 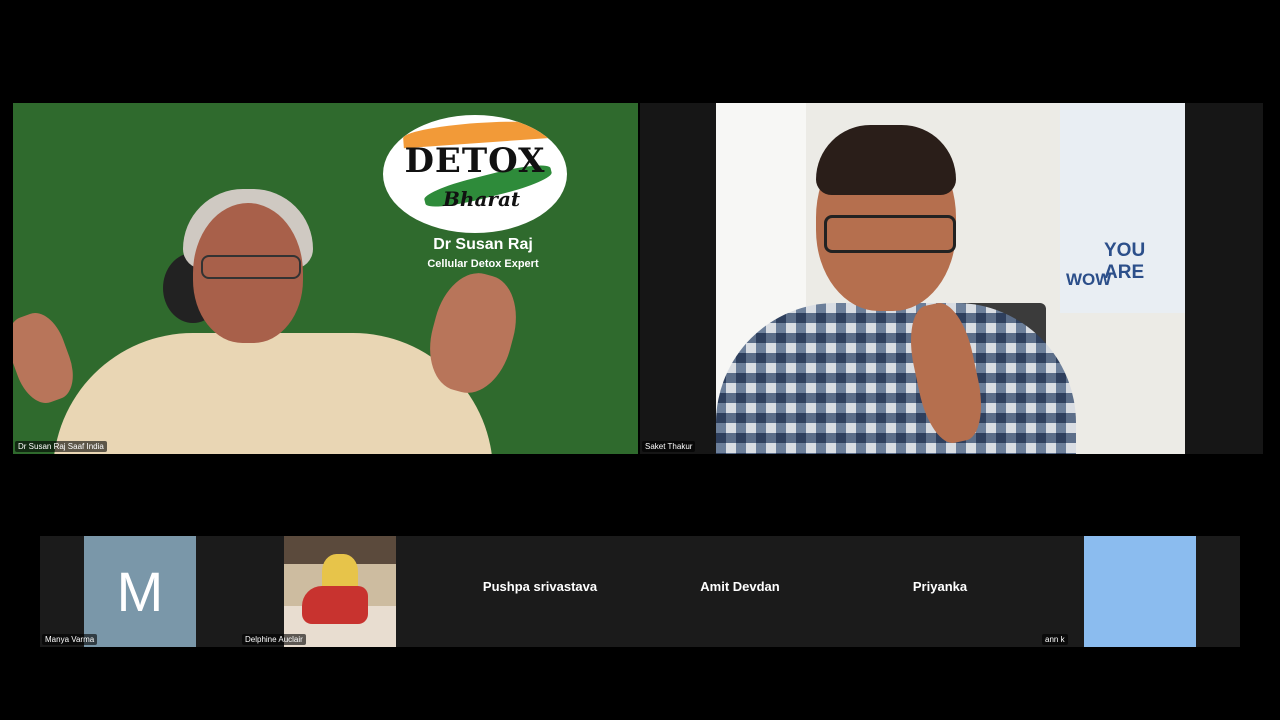 What do you see at coordinates (540, 586) in the screenshot?
I see `participant-name-center: Pushpa srivastava` at bounding box center [540, 586].